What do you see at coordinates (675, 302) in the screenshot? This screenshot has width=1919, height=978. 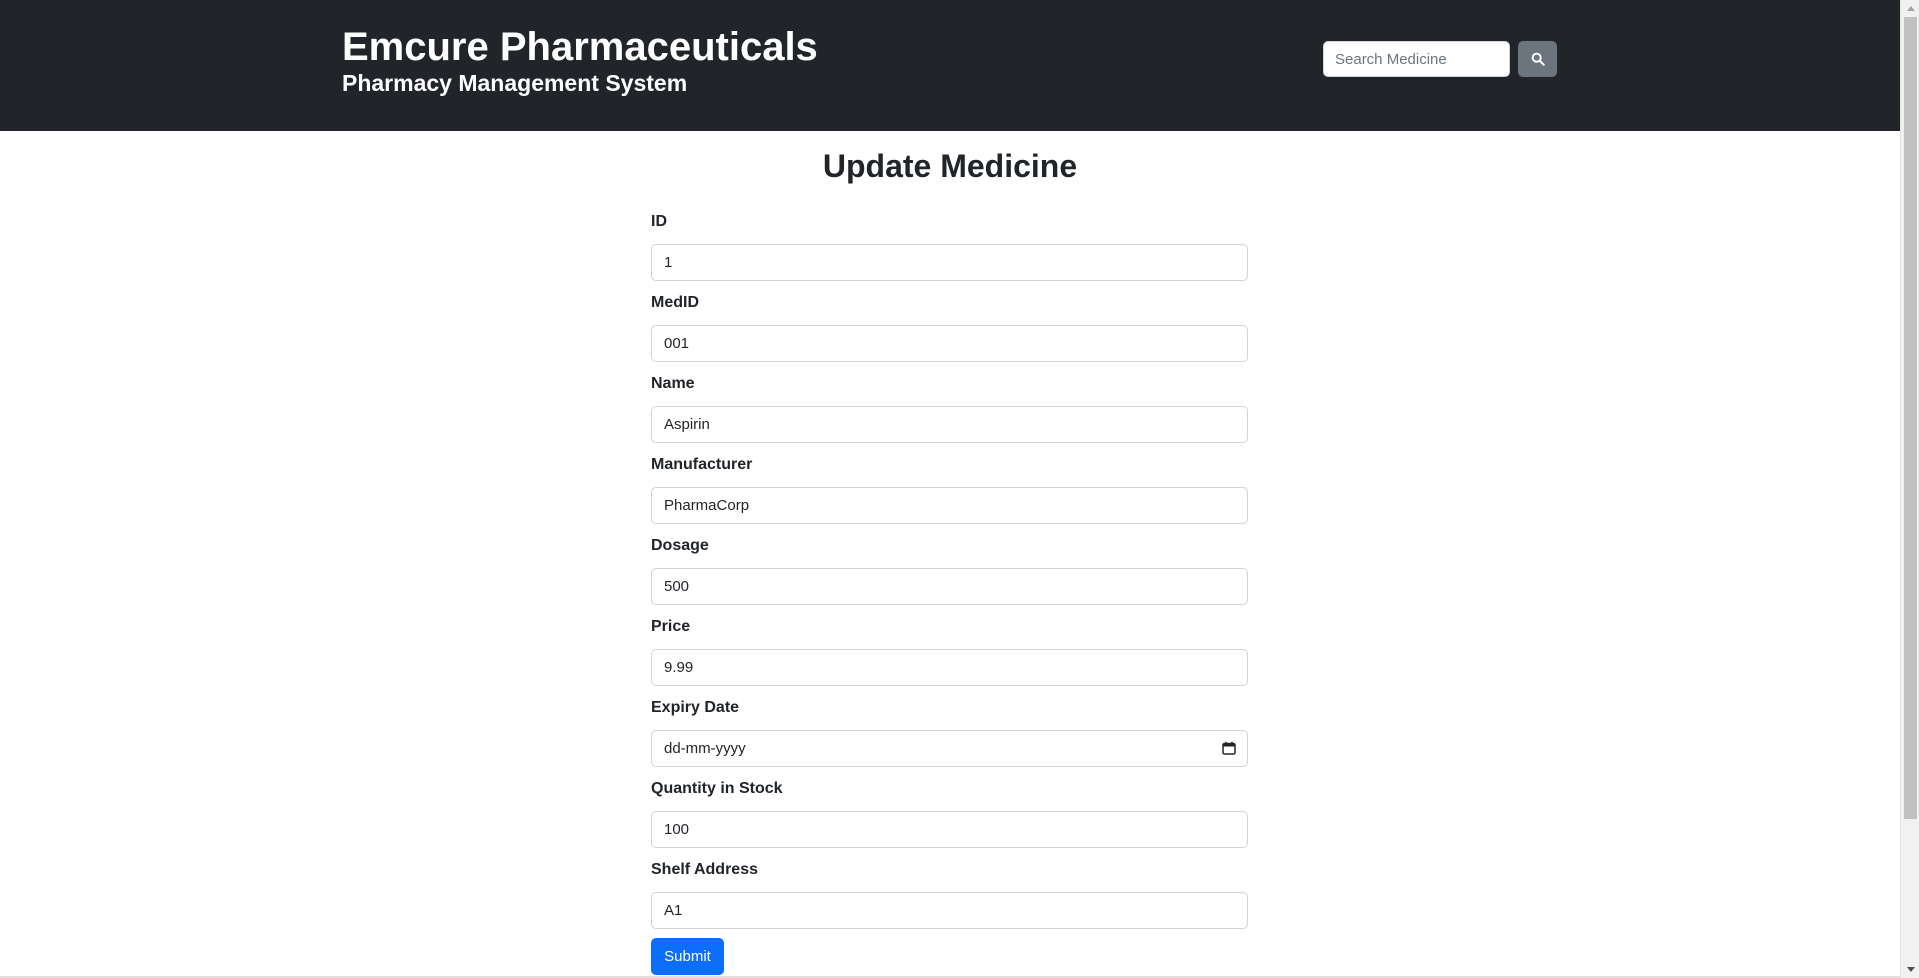 I see `field-label: MedID` at bounding box center [675, 302].